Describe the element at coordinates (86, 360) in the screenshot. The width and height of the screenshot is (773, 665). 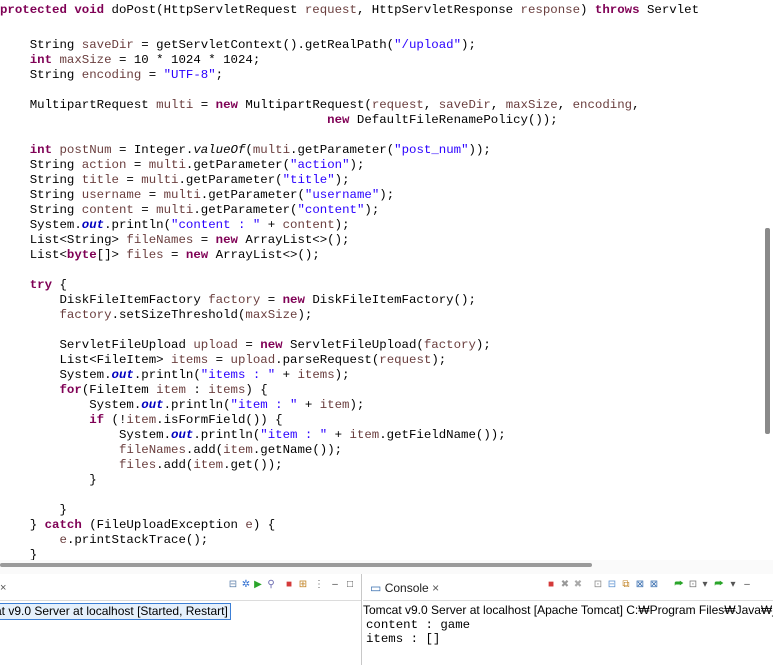
I see `code-token: List<FileItem>` at that location.